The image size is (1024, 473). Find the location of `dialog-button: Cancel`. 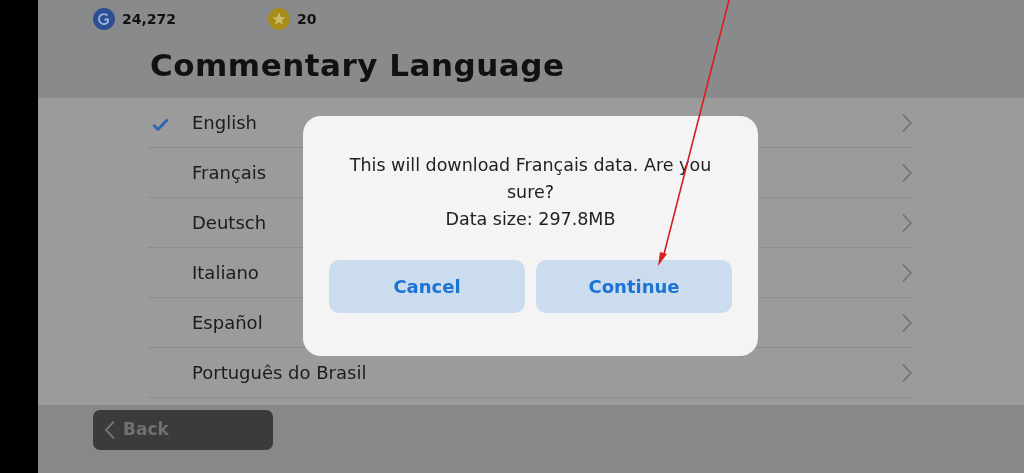

dialog-button: Cancel is located at coordinates (427, 287).